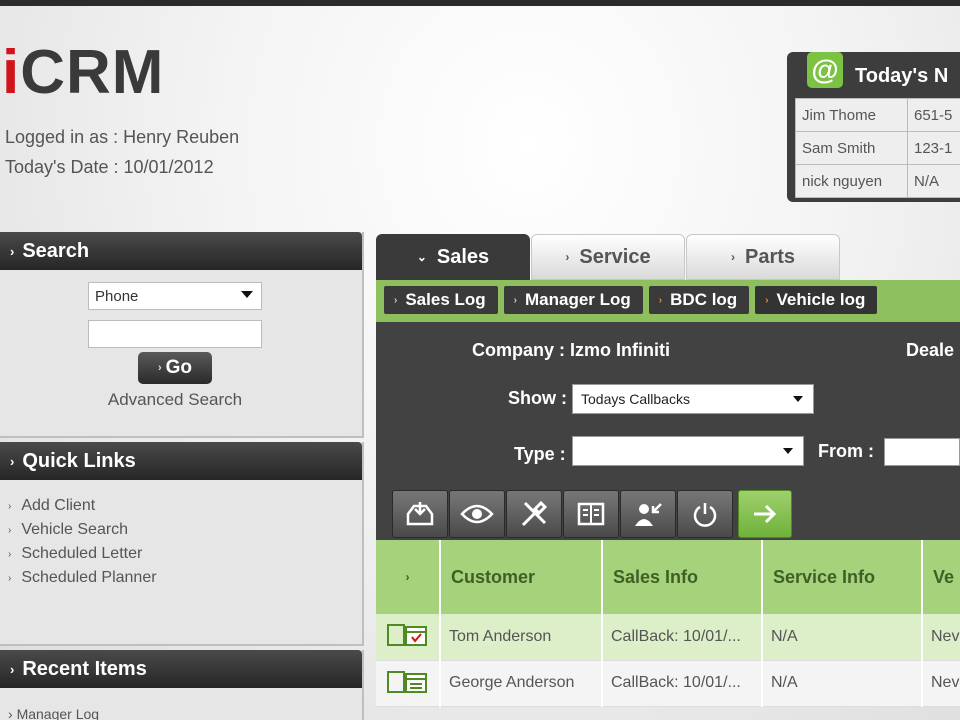 Image resolution: width=960 pixels, height=720 pixels. I want to click on today-phone: 123-1, so click(933, 148).